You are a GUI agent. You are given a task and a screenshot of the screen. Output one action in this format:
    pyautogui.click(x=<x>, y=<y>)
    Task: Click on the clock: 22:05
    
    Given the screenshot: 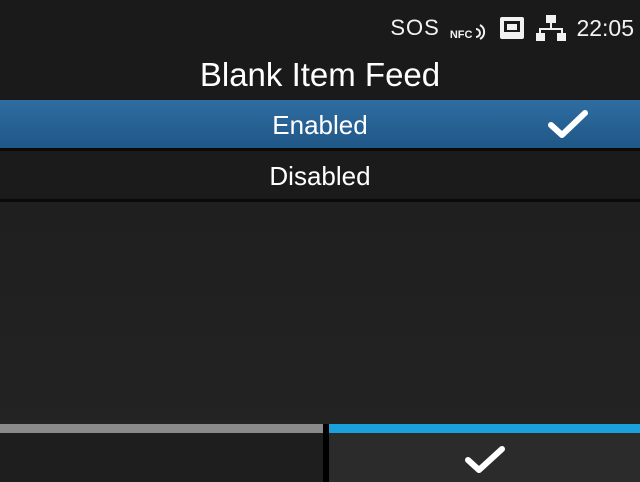 What is the action you would take?
    pyautogui.click(x=605, y=27)
    